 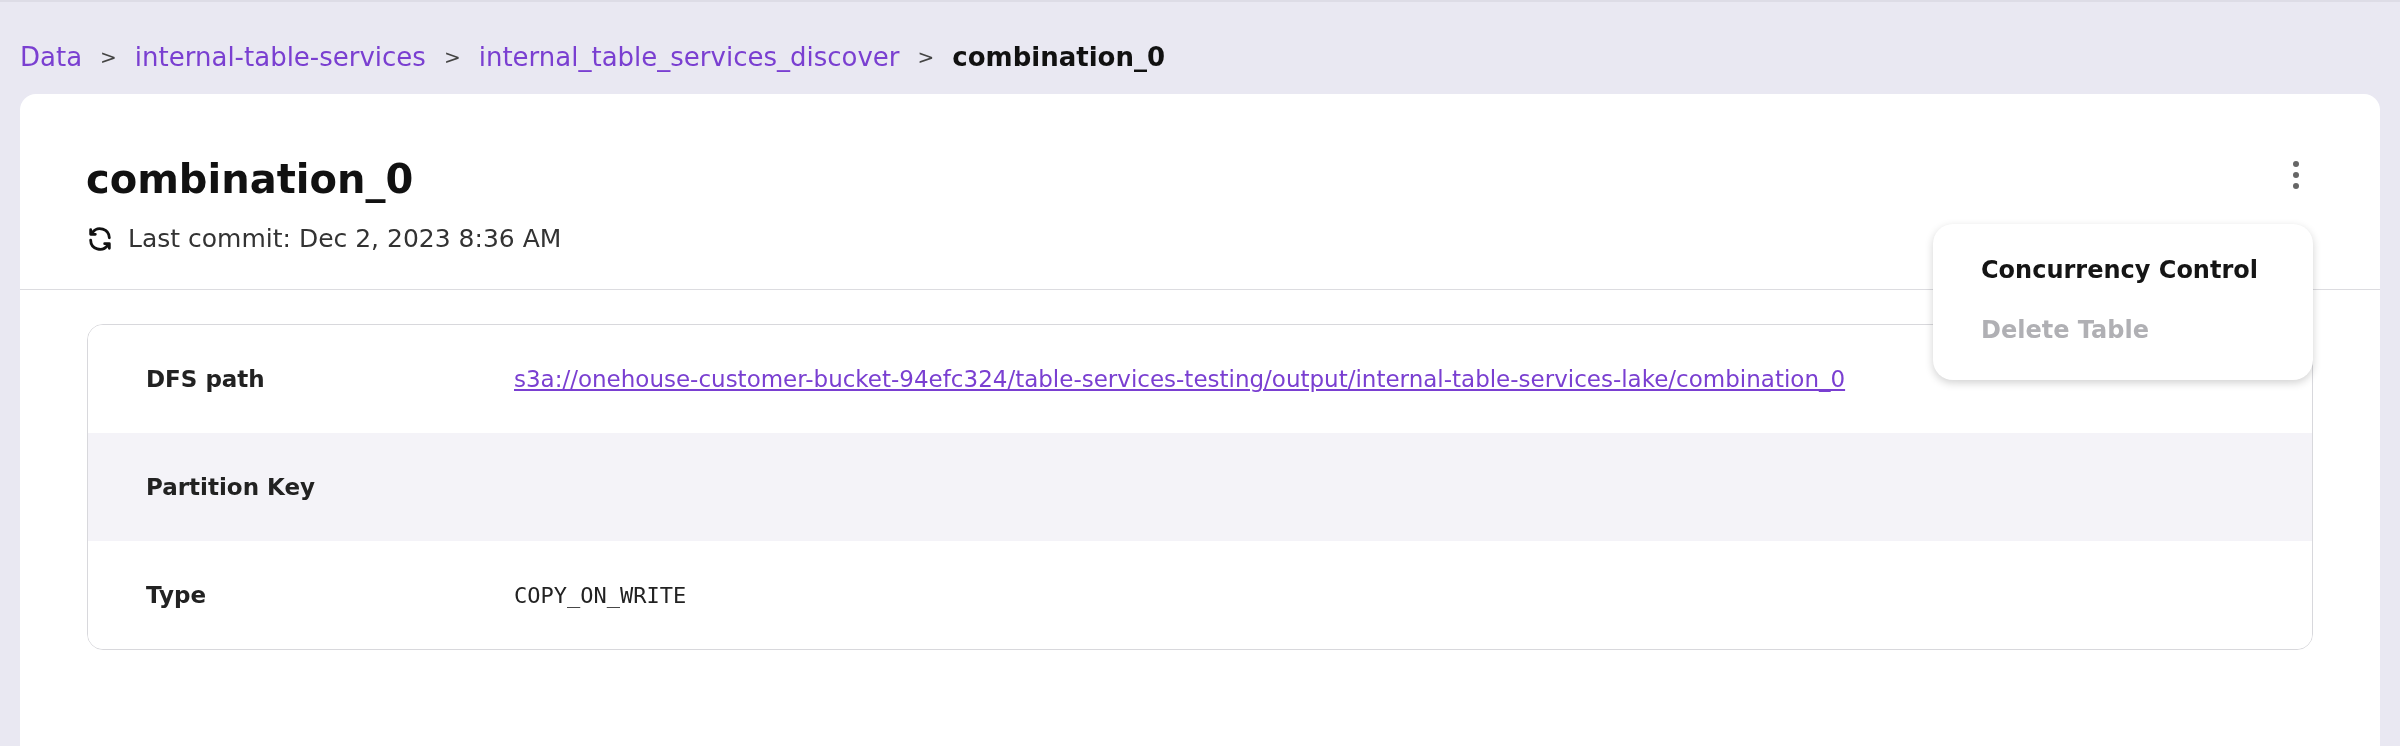 What do you see at coordinates (2123, 270) in the screenshot?
I see `menu-item: Concurrency Control` at bounding box center [2123, 270].